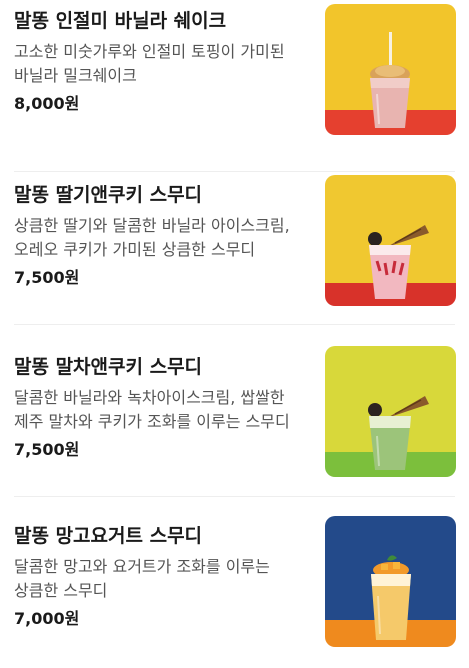  I want to click on menu-item-description: 달콤한 망고와 요거트가 조화를 이루는 상큼한 스무디, so click(142, 578).